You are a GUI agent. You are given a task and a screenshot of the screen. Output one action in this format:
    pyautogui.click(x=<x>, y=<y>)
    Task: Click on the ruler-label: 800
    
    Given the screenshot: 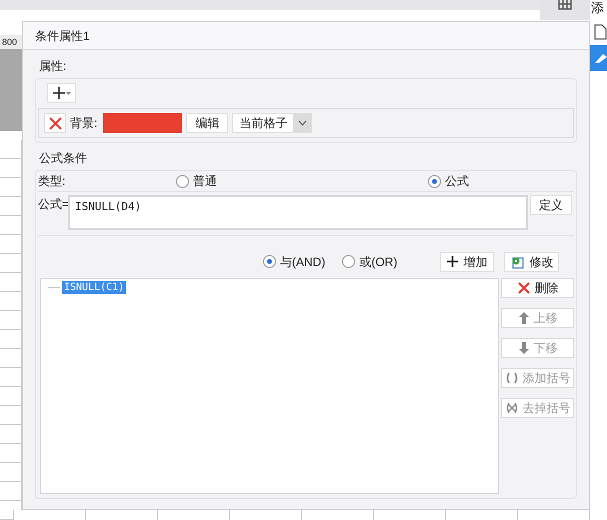 What is the action you would take?
    pyautogui.click(x=11, y=42)
    